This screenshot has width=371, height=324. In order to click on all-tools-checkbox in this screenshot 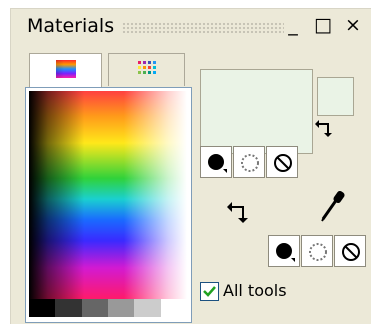, I will do `click(209, 291)`.